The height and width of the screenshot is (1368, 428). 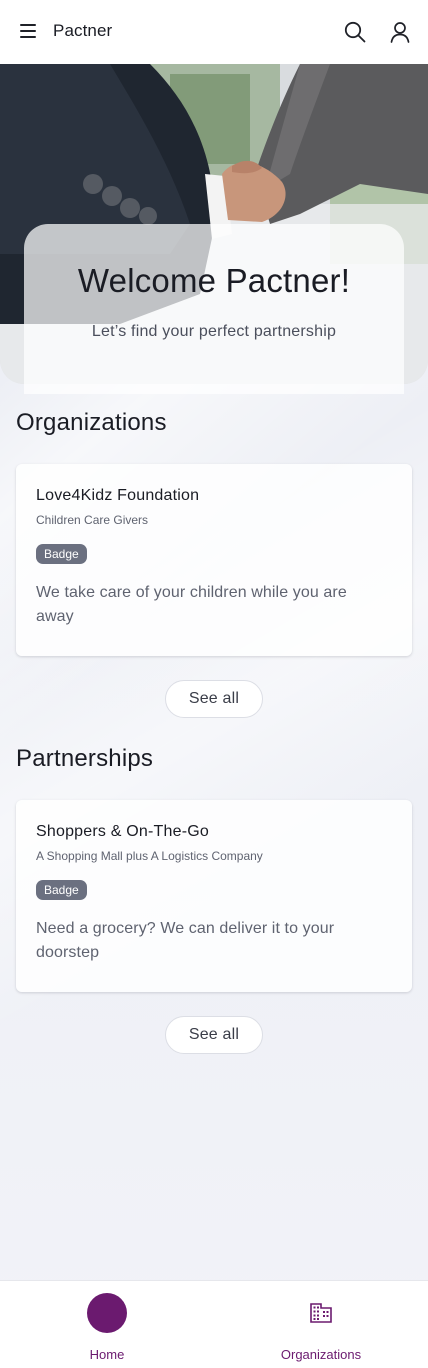 What do you see at coordinates (107, 1354) in the screenshot?
I see `nav-label-home: Home` at bounding box center [107, 1354].